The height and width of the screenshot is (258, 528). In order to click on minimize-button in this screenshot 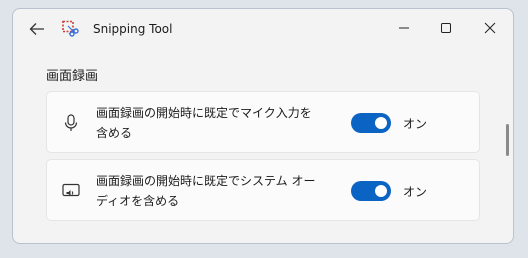, I will do `click(404, 28)`.